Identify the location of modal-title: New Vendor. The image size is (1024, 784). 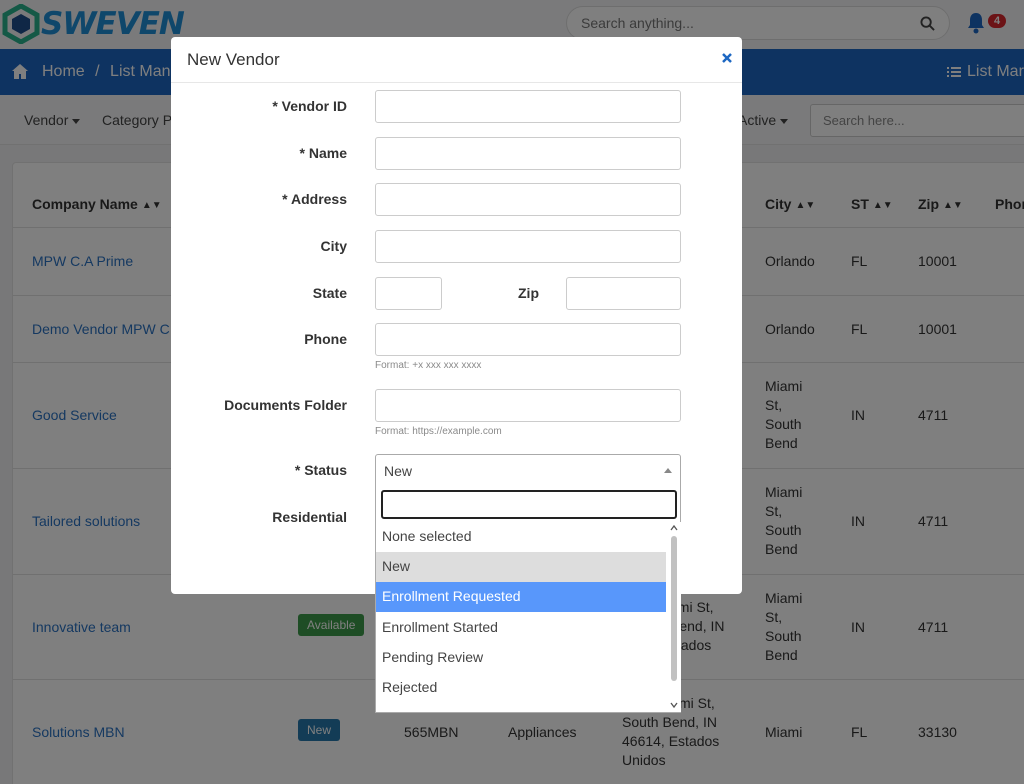
(233, 59).